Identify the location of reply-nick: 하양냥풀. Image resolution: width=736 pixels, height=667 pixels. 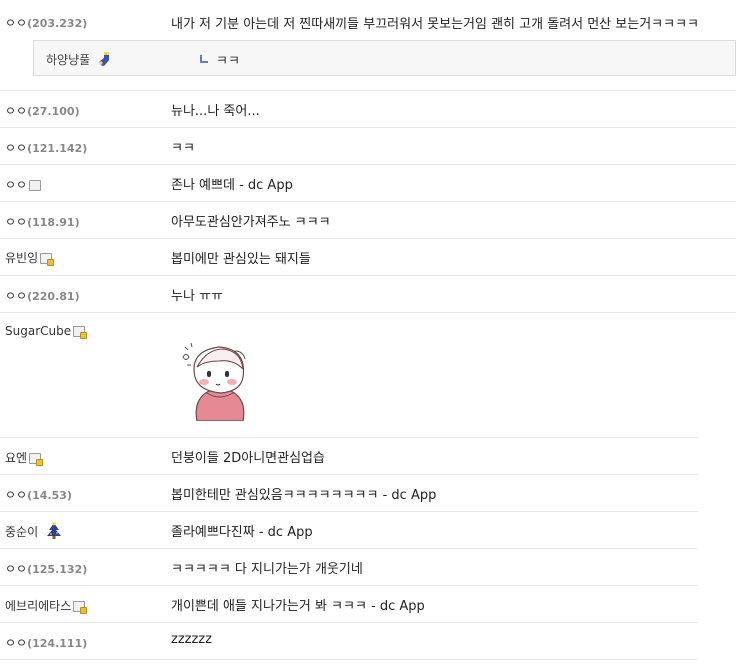
(79, 59).